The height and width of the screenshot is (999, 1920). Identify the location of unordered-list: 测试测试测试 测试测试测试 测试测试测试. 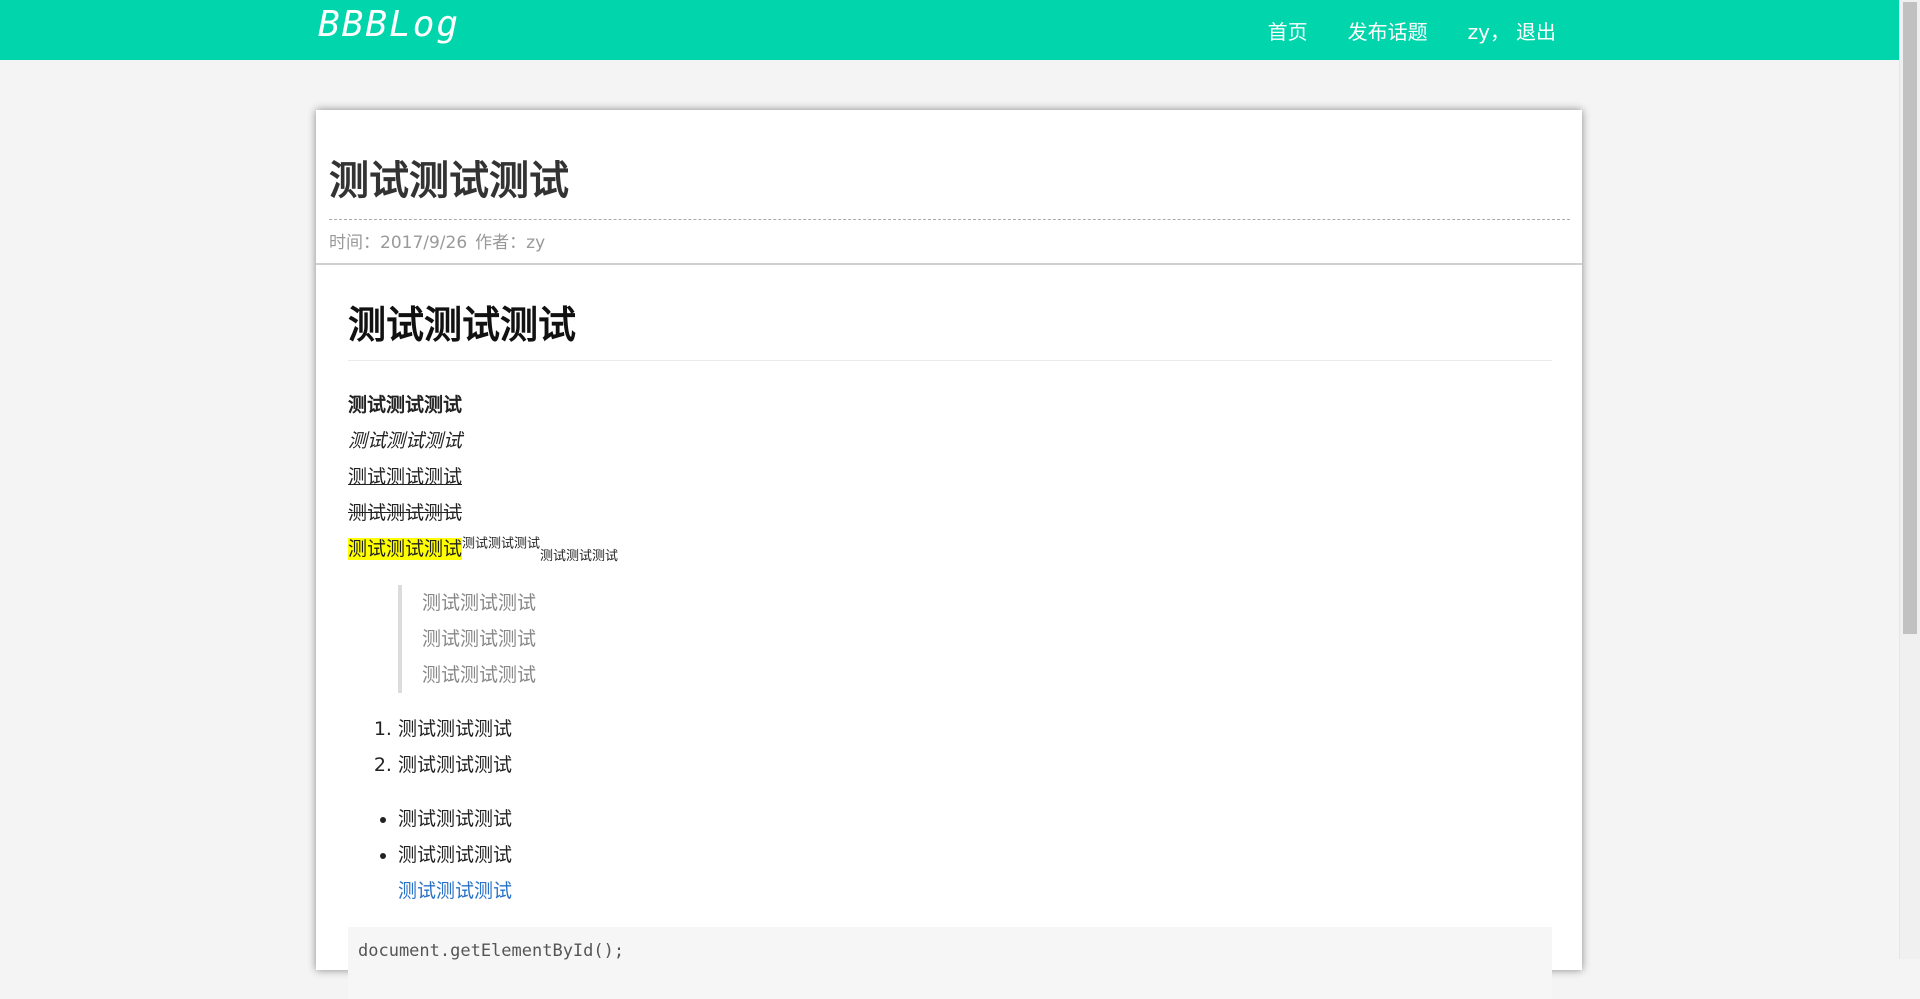
(950, 855).